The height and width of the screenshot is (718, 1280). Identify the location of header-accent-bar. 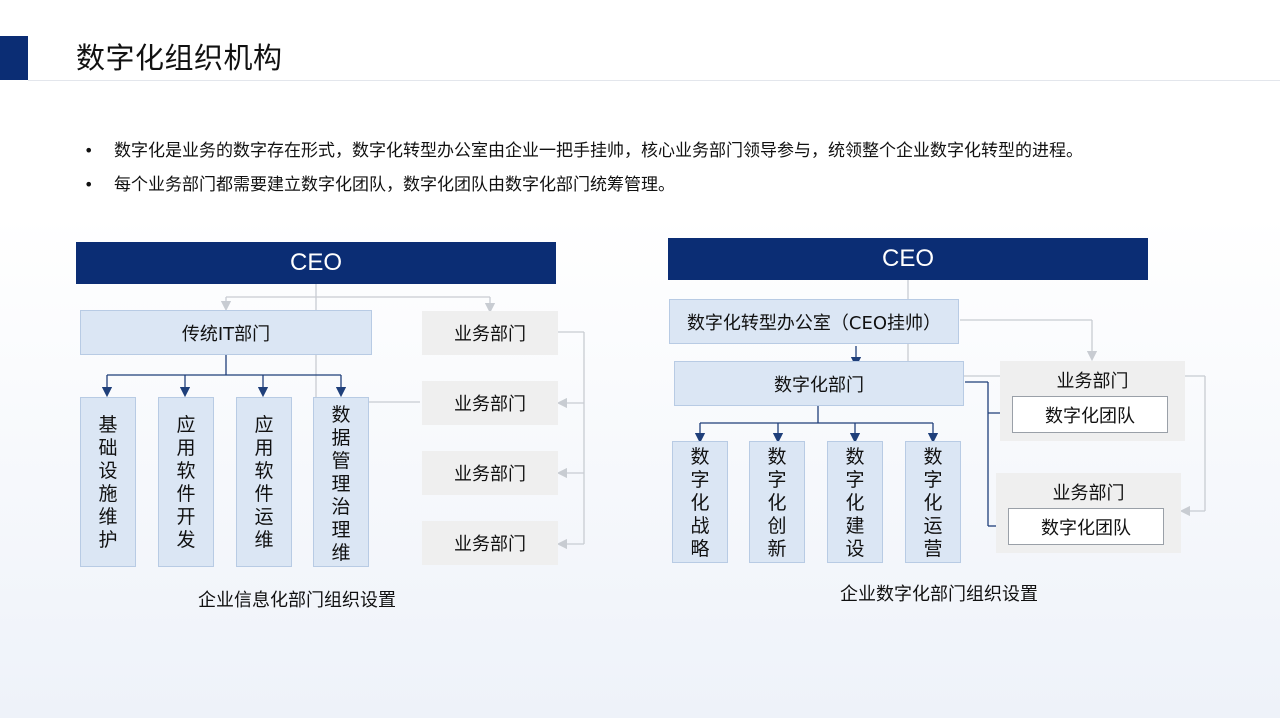
(14, 58).